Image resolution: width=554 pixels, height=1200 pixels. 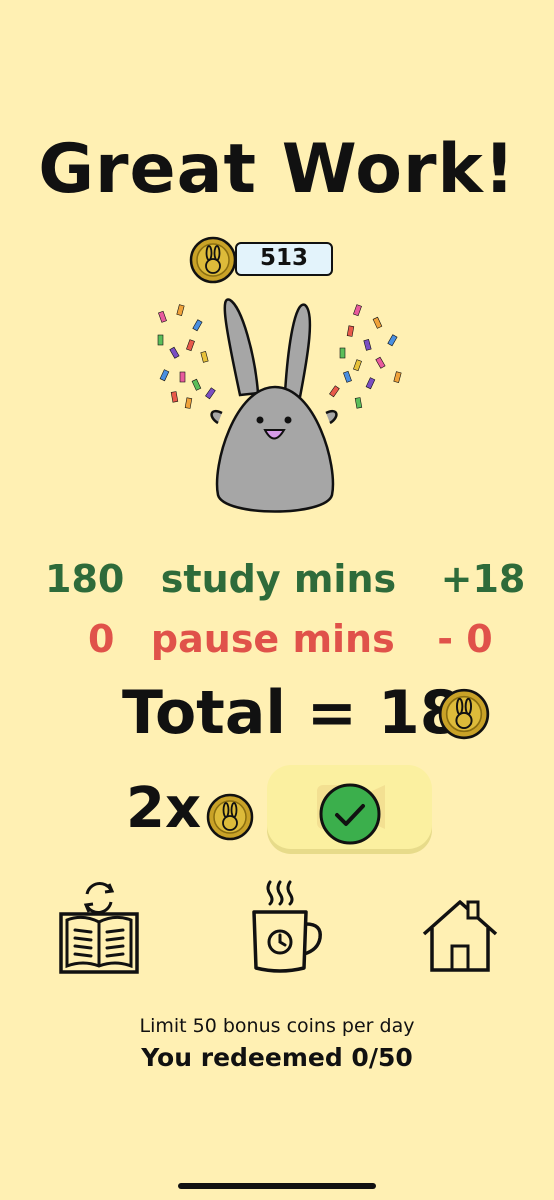 What do you see at coordinates (101, 639) in the screenshot?
I see `pause-minutes-value: 0` at bounding box center [101, 639].